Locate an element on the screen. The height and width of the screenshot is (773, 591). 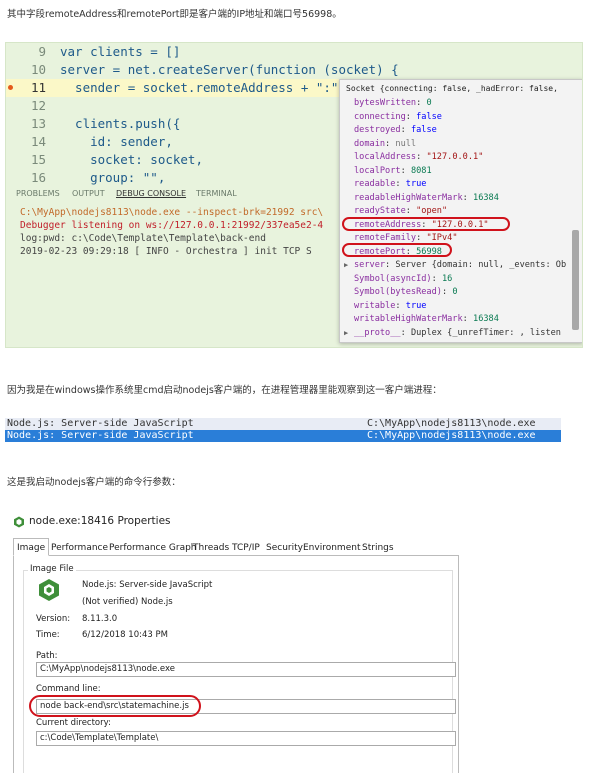
property-key: writableHighWaterMark is located at coordinates (408, 319).